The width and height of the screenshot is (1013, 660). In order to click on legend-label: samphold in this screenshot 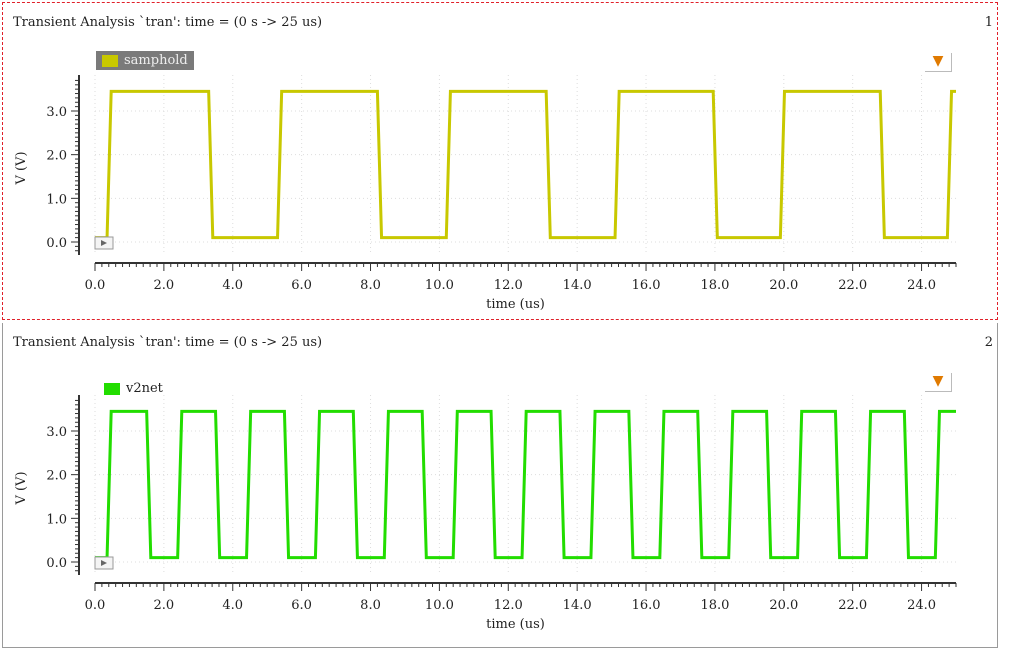, I will do `click(156, 60)`.